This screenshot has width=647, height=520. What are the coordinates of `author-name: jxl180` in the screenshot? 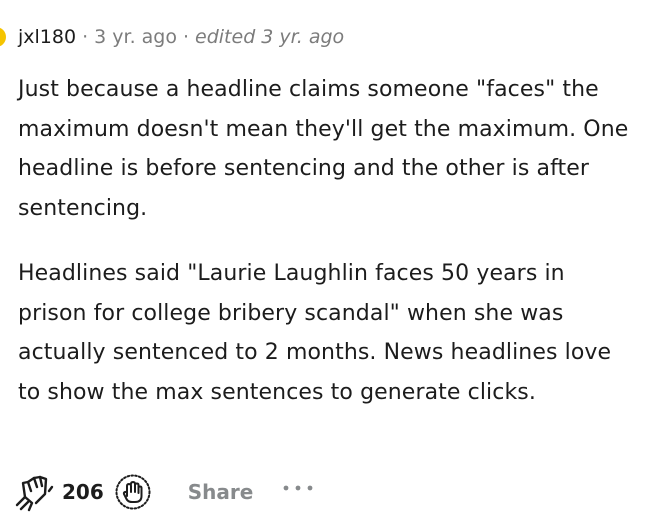 It's located at (47, 37).